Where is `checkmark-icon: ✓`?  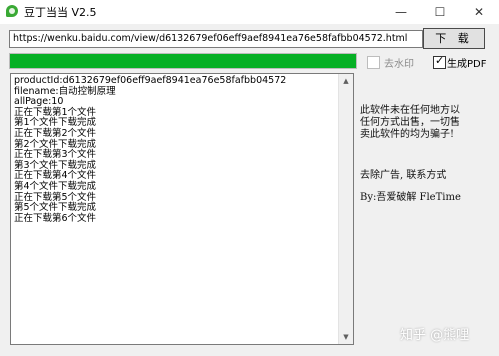 checkmark-icon: ✓ is located at coordinates (440, 60).